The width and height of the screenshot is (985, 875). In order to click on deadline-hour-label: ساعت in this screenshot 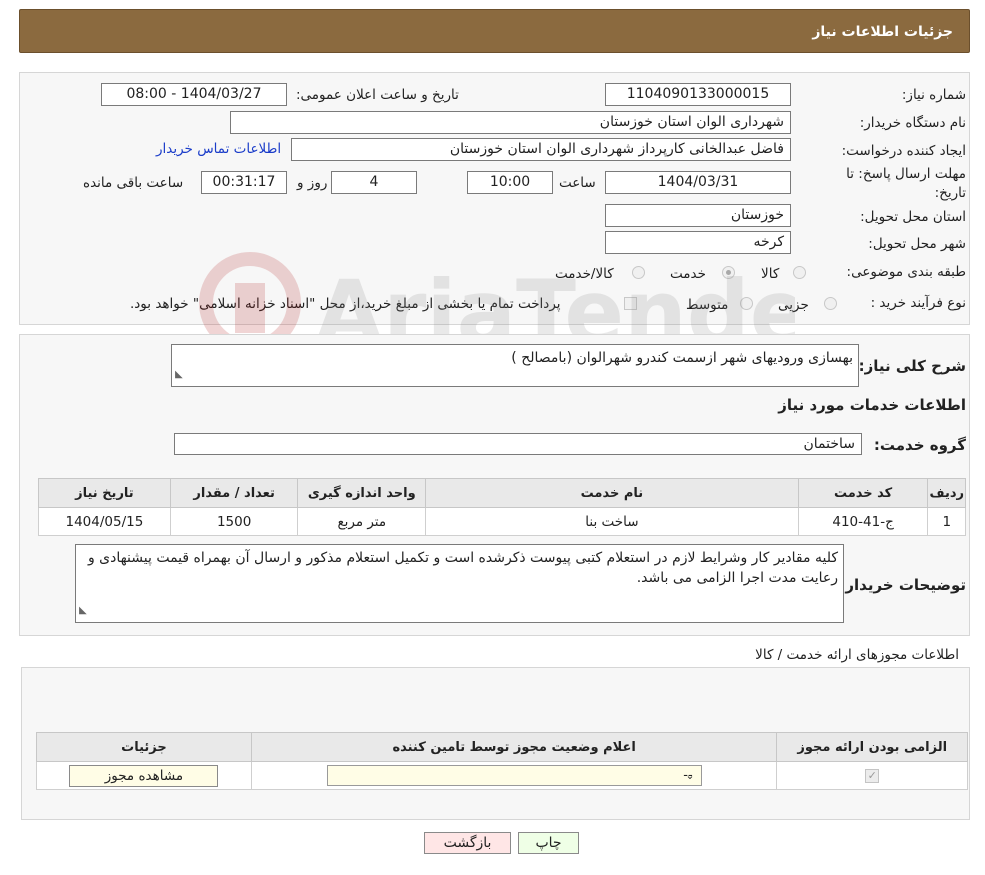, I will do `click(577, 183)`.